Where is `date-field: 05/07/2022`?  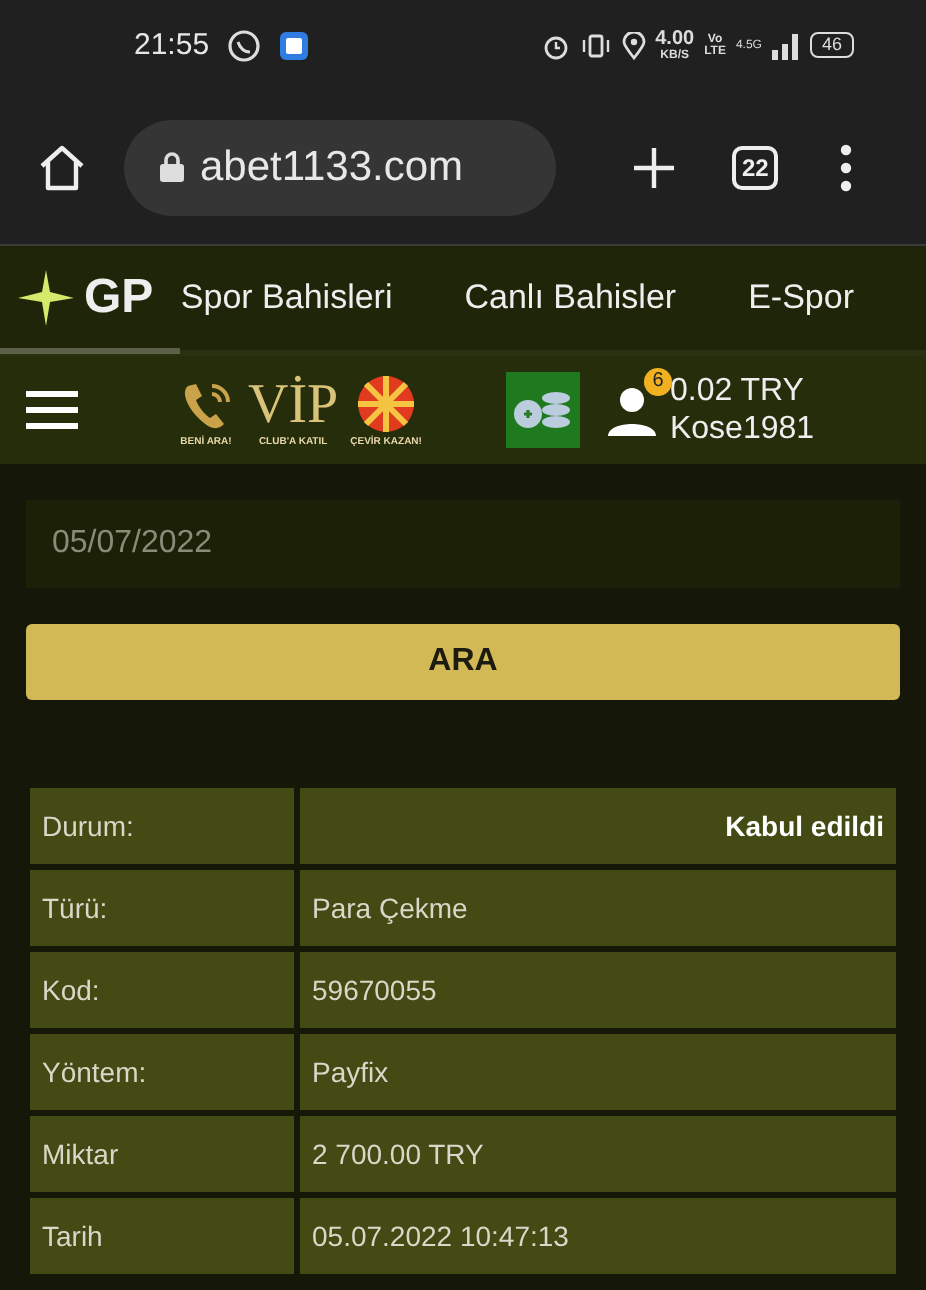 date-field: 05/07/2022 is located at coordinates (463, 544).